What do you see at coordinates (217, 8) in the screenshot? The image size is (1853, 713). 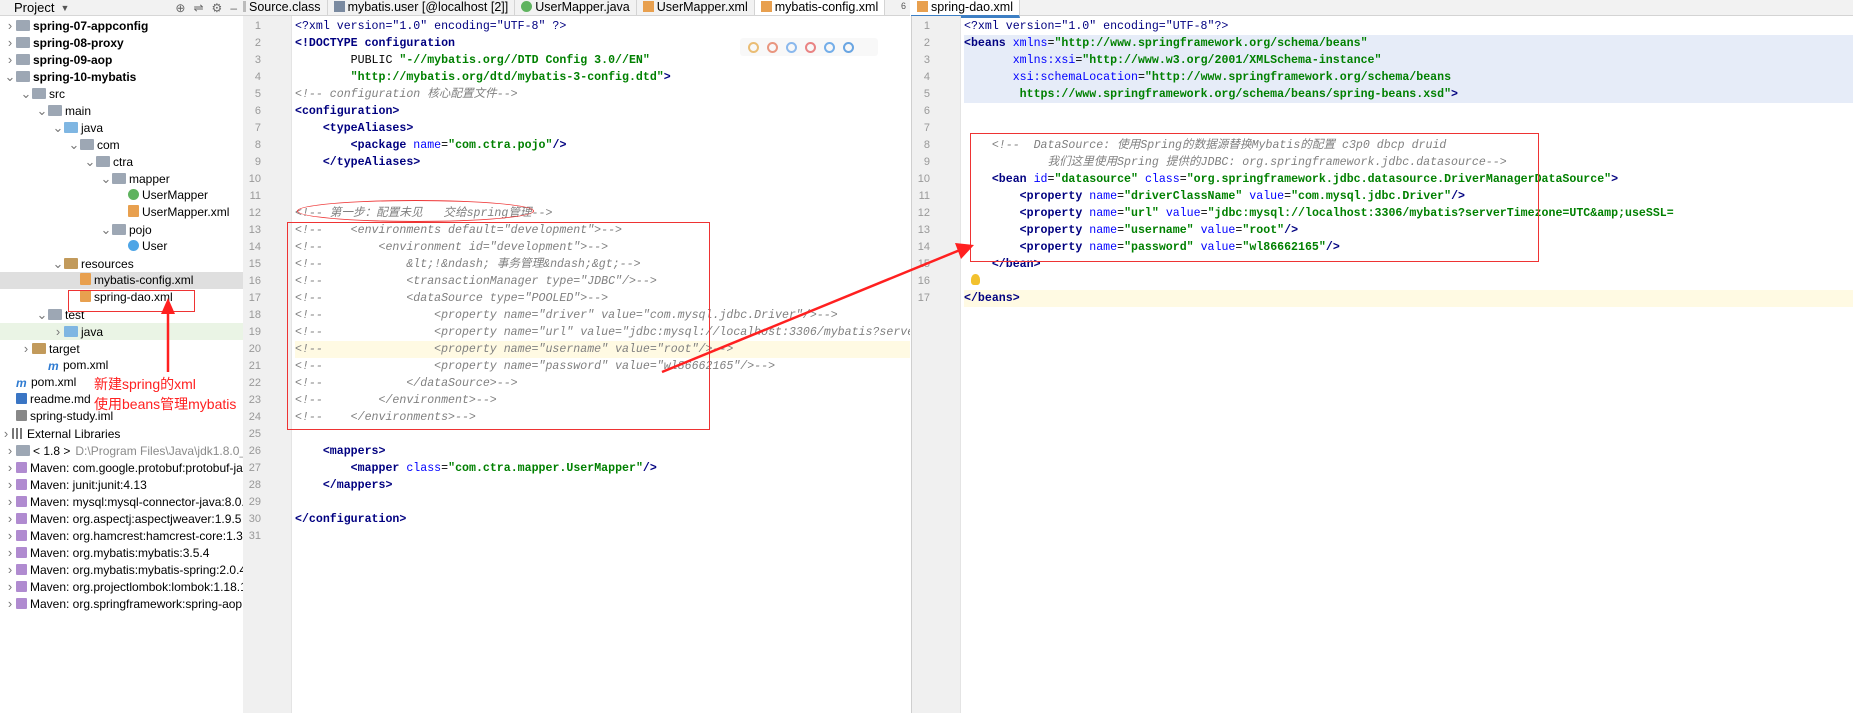 I see `gear-icon: ⚙` at bounding box center [217, 8].